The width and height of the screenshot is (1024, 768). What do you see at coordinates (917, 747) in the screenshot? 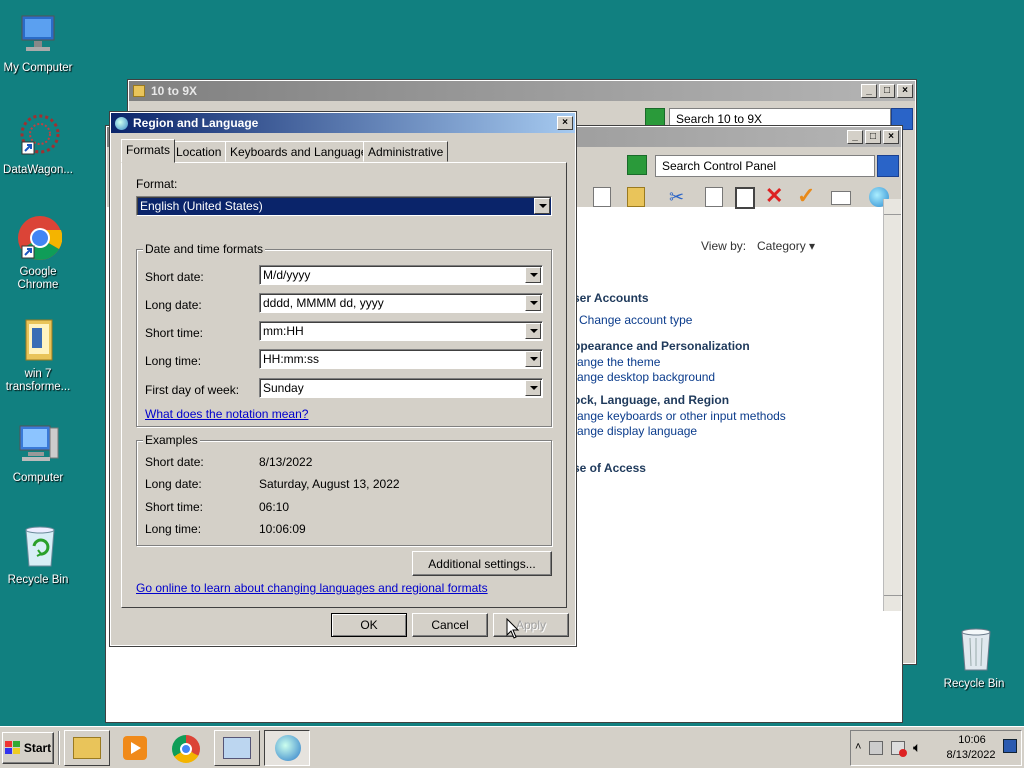
I see `volume-icon: 🔈︎` at bounding box center [917, 747].